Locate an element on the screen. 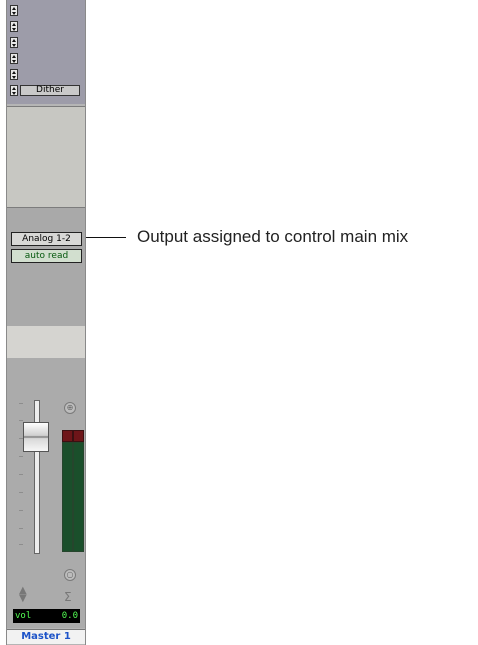  volume-value: 0.0 is located at coordinates (69, 616).